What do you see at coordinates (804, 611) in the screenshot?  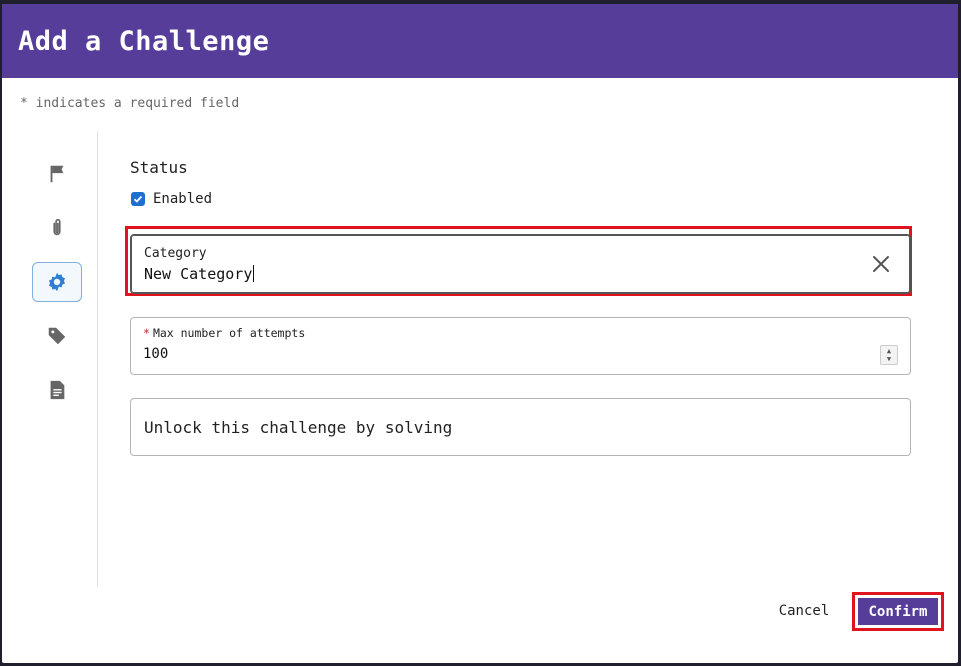 I see `cancel-button: Cancel` at bounding box center [804, 611].